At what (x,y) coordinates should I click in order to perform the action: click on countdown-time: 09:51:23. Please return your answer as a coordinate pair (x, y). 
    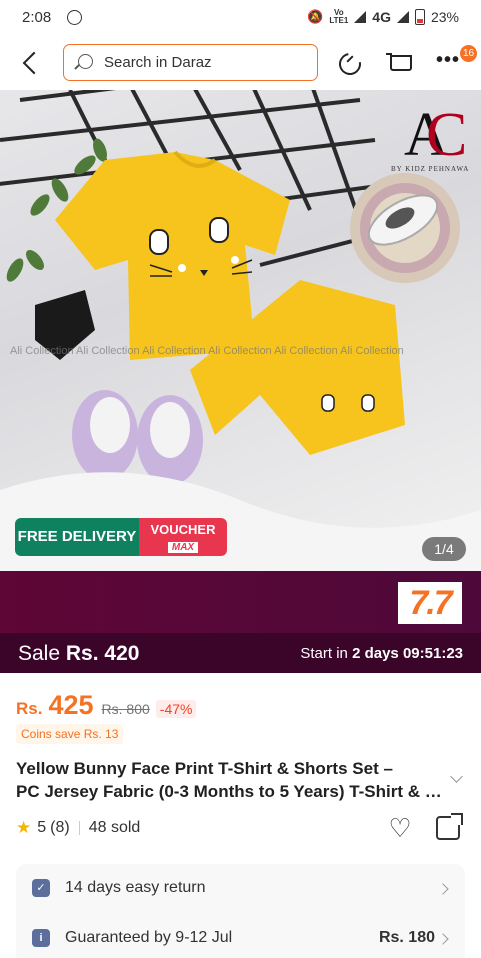
    Looking at the image, I should click on (432, 653).